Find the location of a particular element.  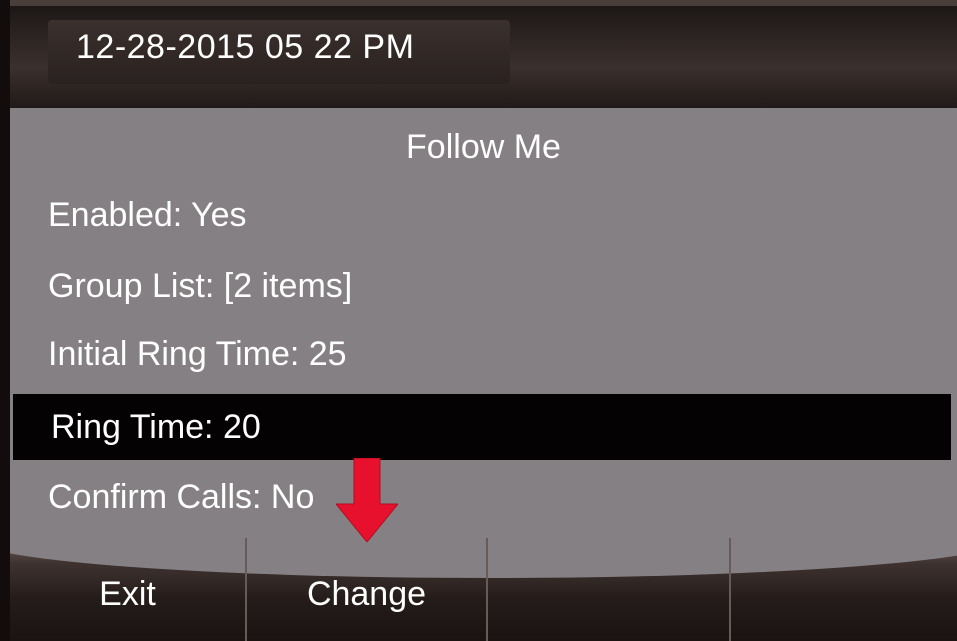

bezel-edge is located at coordinates (5, 320).